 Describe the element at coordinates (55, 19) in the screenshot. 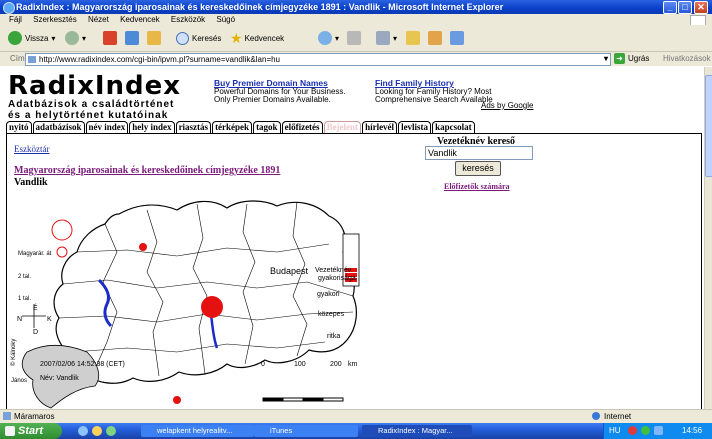

I see `menu-edit: Szerkesztés` at that location.